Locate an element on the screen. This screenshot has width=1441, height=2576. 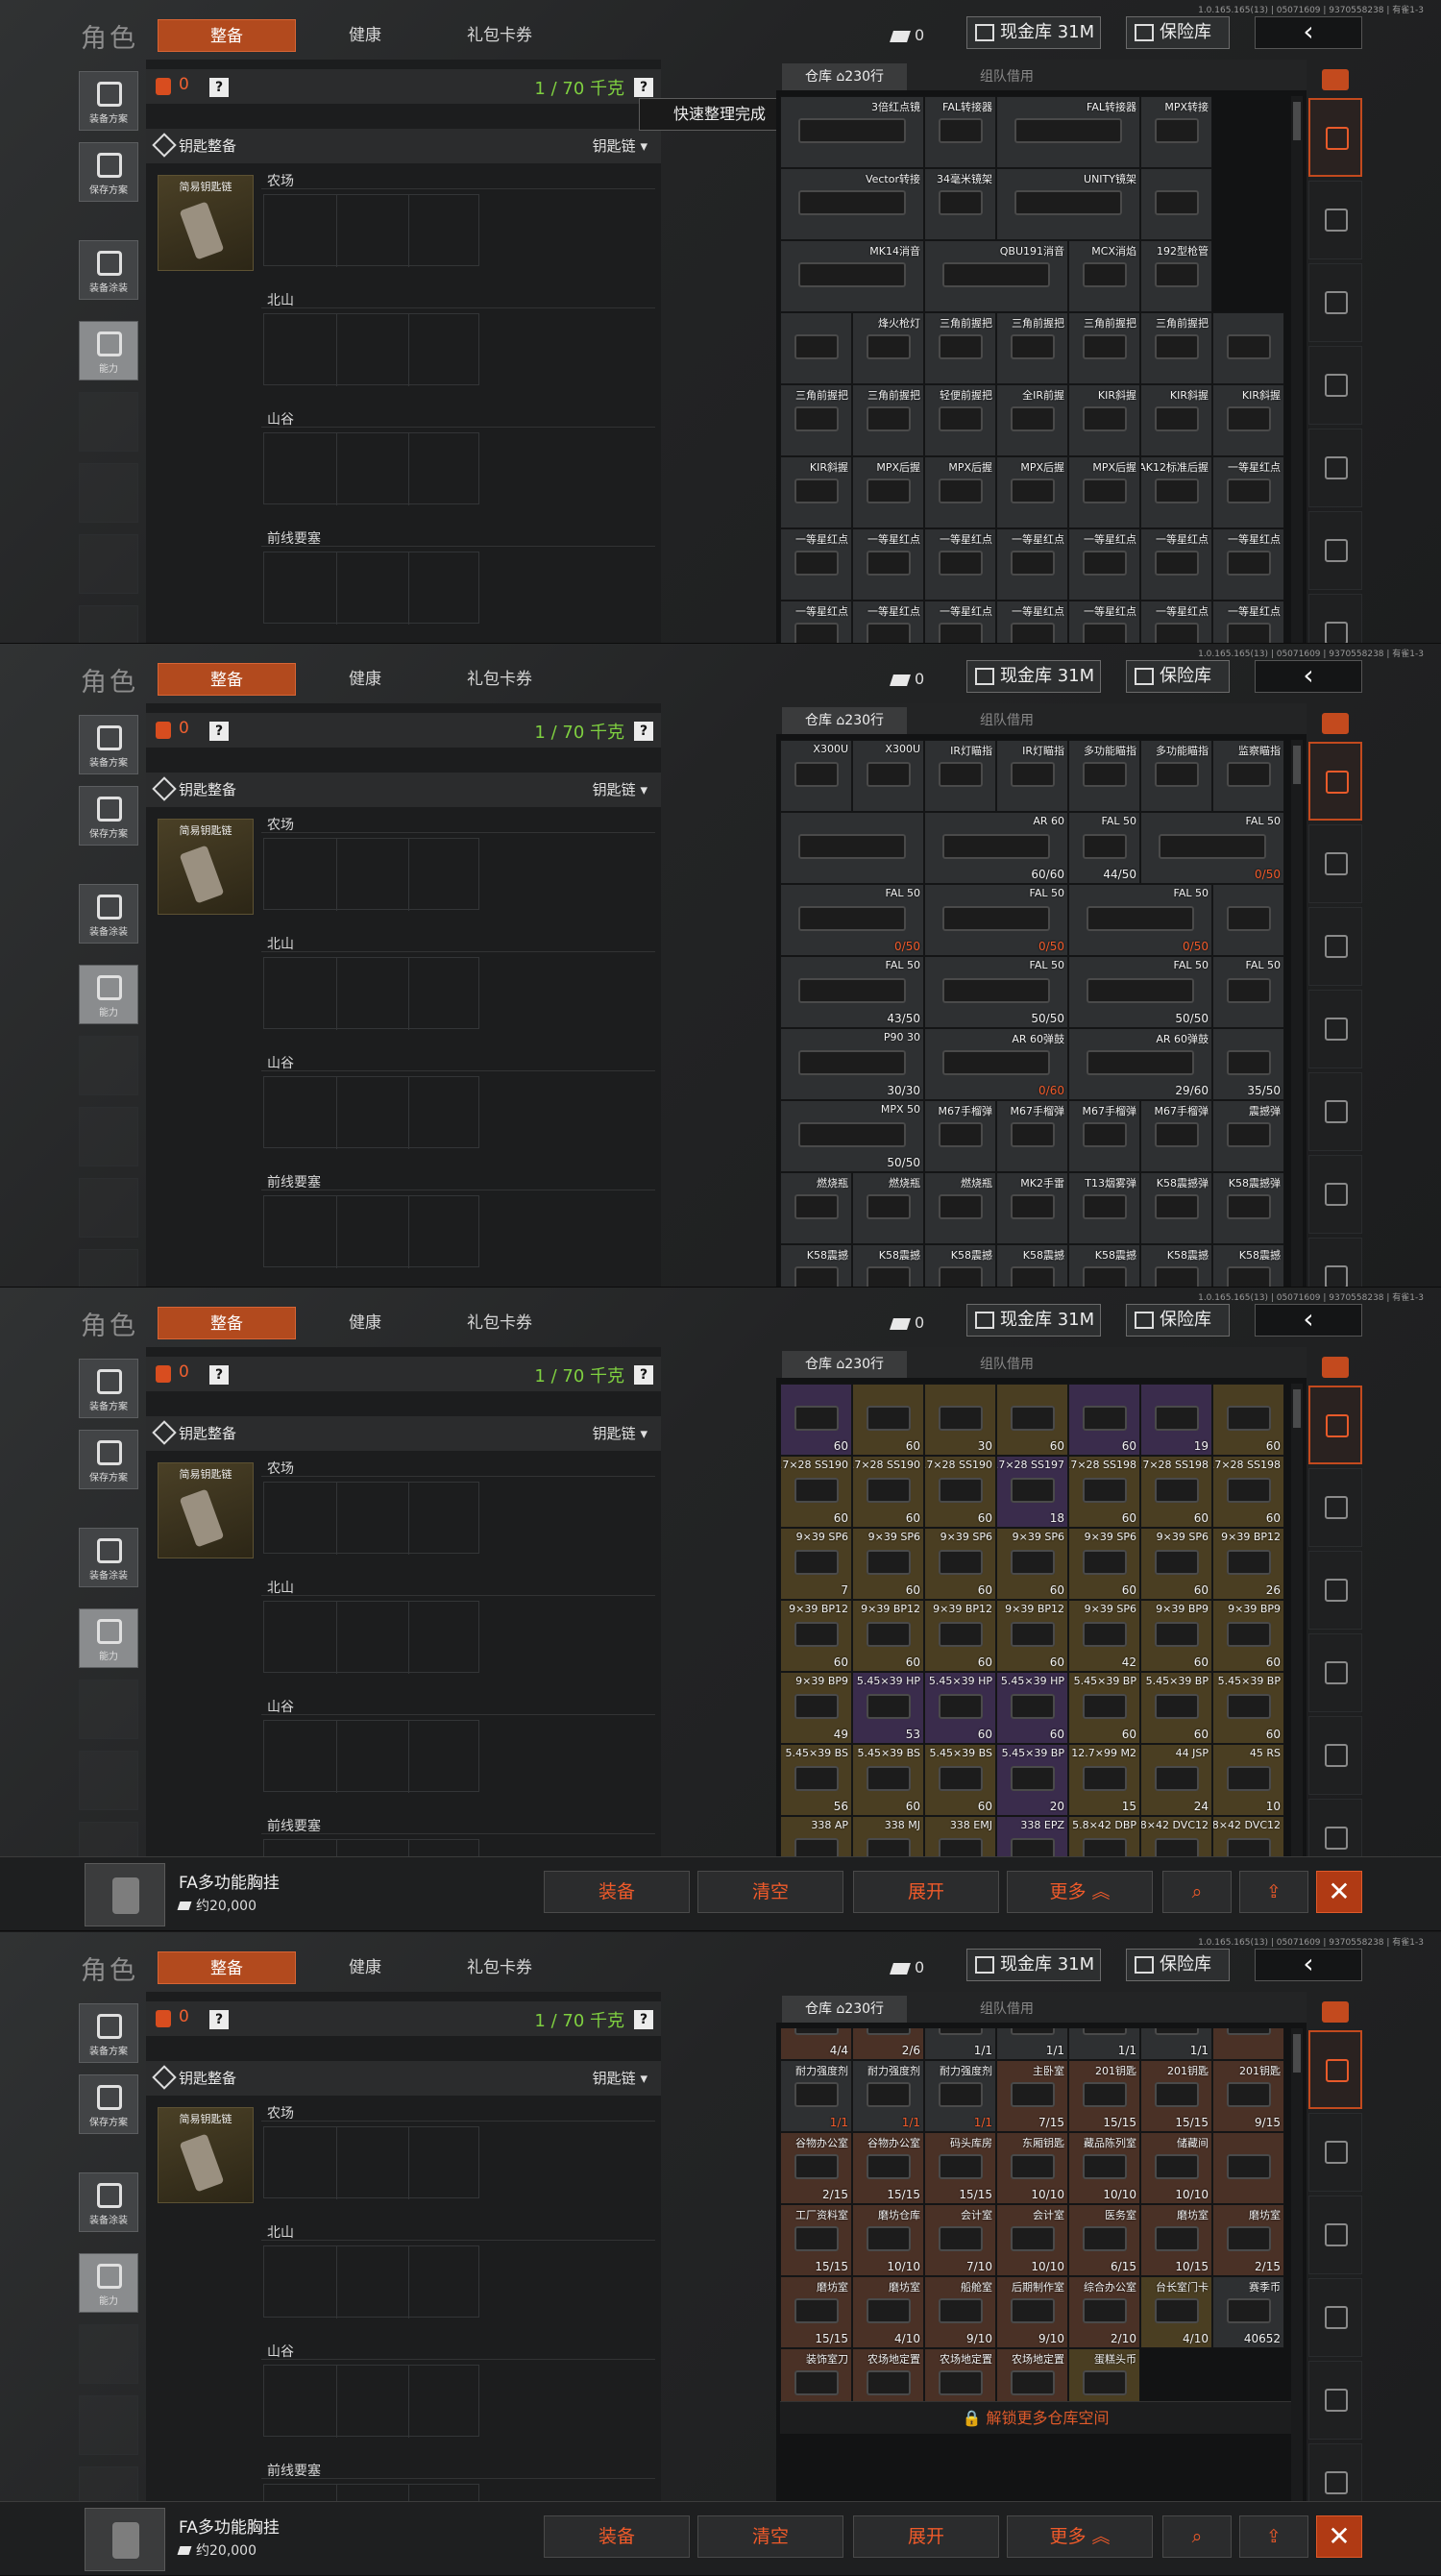
stash-item: 工厂资料室 15/15 is located at coordinates (816, 2240).